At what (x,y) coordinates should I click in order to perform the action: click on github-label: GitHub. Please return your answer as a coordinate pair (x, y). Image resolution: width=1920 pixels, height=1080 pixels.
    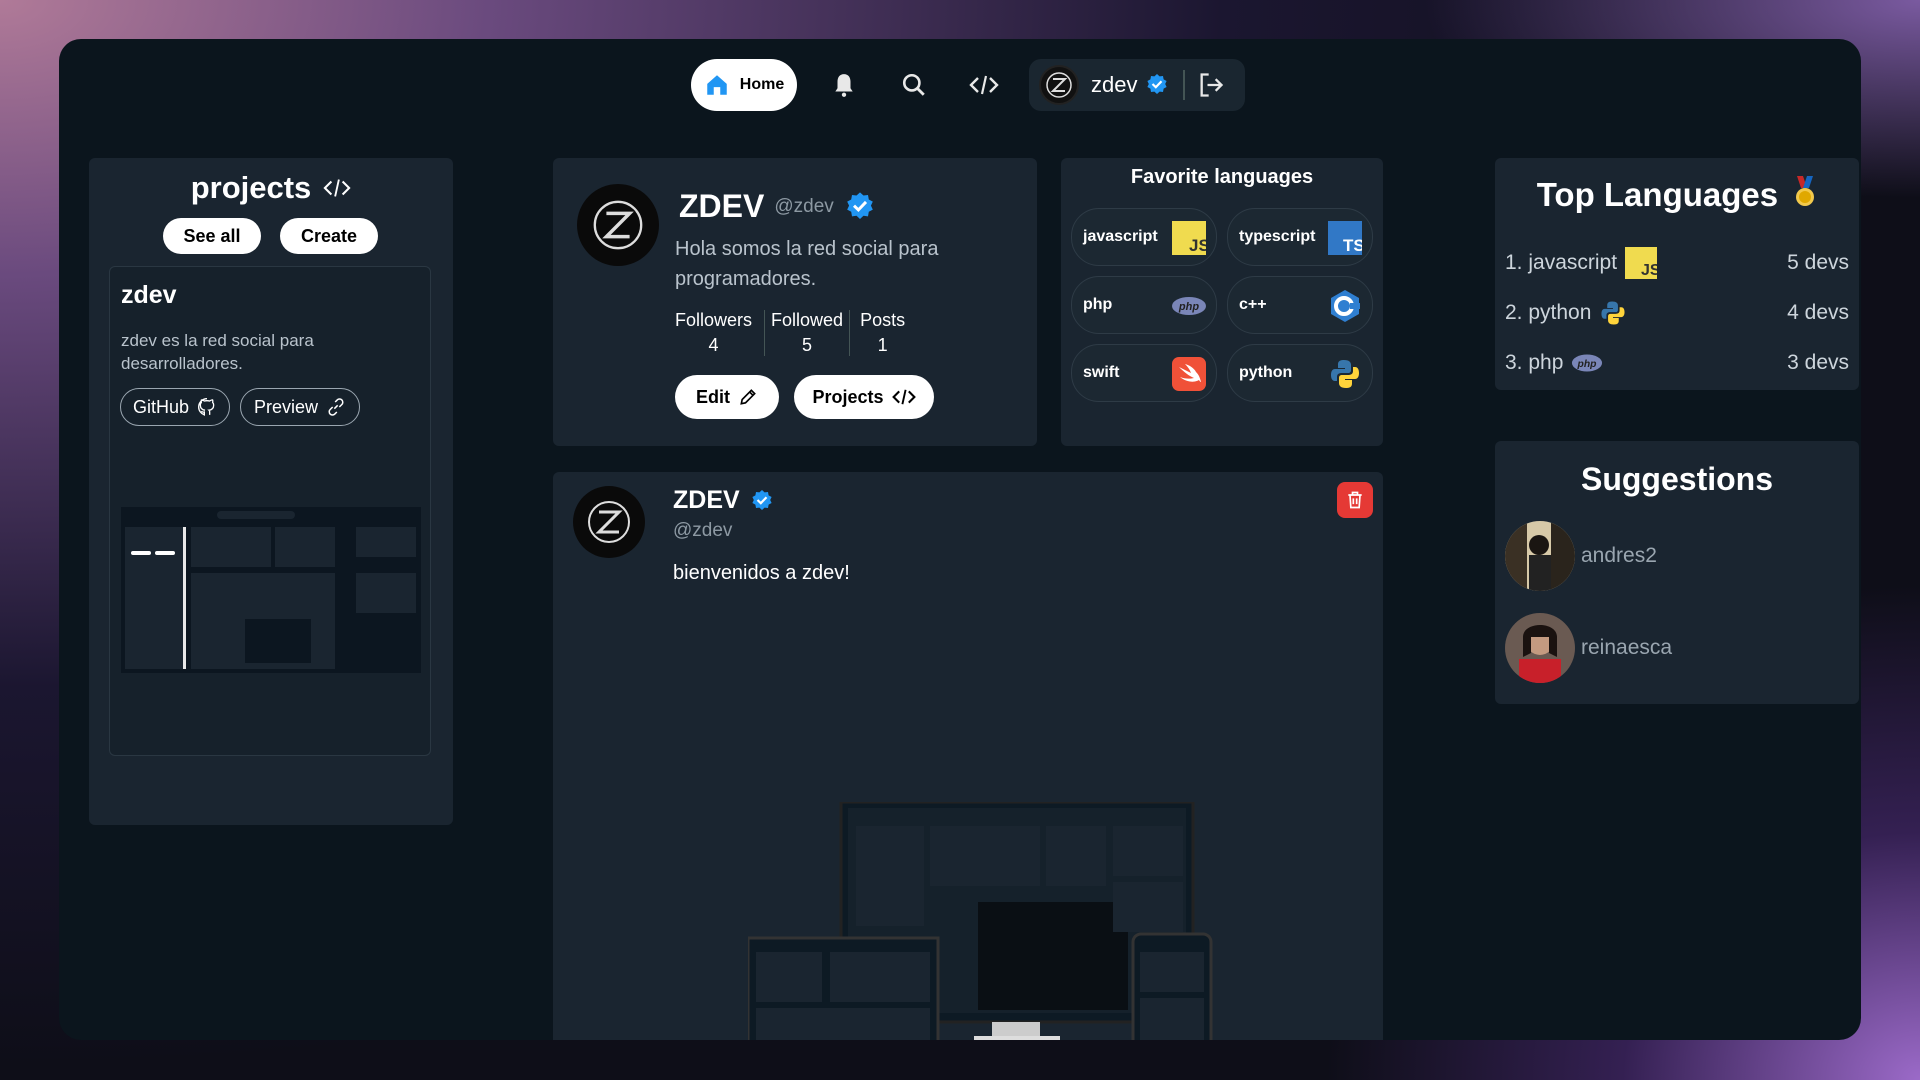
    Looking at the image, I should click on (161, 406).